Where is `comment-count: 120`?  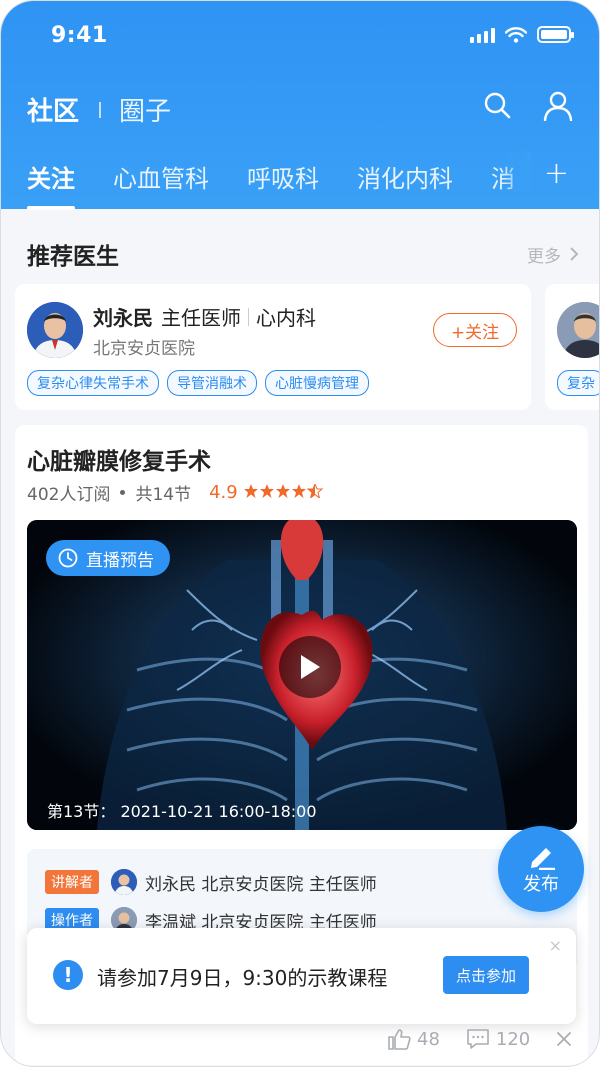
comment-count: 120 is located at coordinates (513, 1039).